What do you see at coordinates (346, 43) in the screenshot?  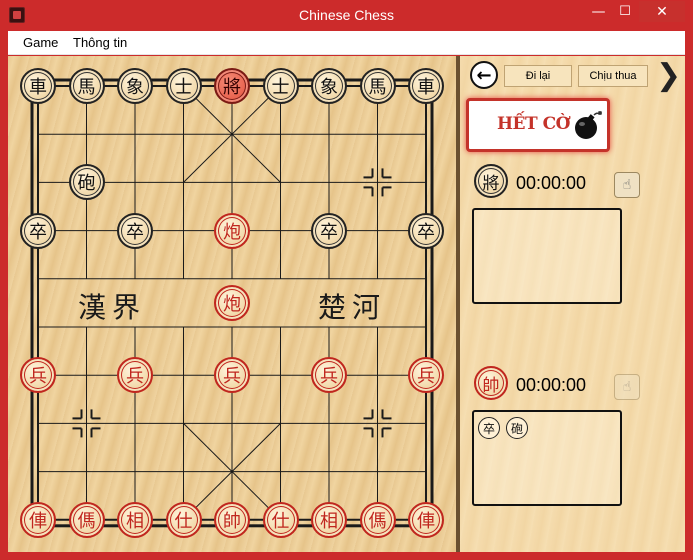 I see `menu-bar: Game Thông tin` at bounding box center [346, 43].